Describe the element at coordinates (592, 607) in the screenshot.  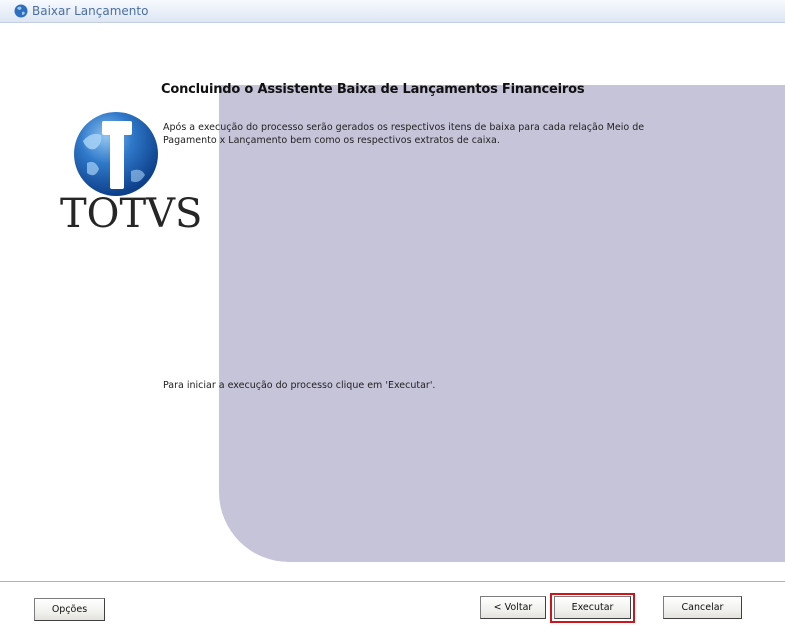
I see `execute-button: Executar` at that location.